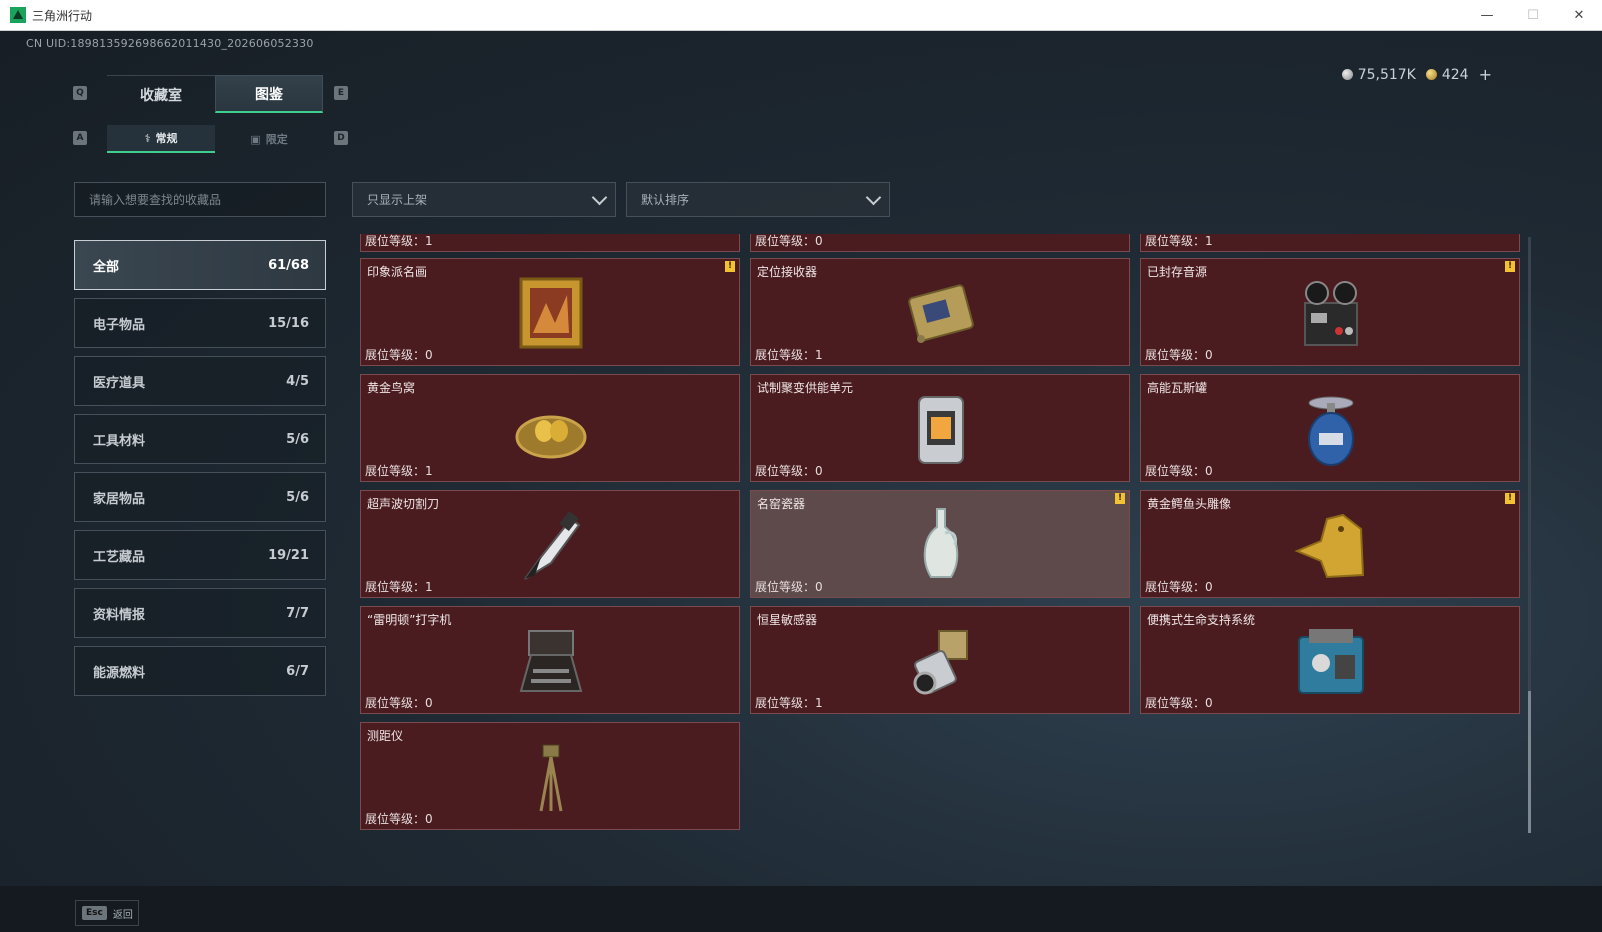 The height and width of the screenshot is (932, 1602). Describe the element at coordinates (665, 200) in the screenshot. I see `sort-value: 默认排序` at that location.